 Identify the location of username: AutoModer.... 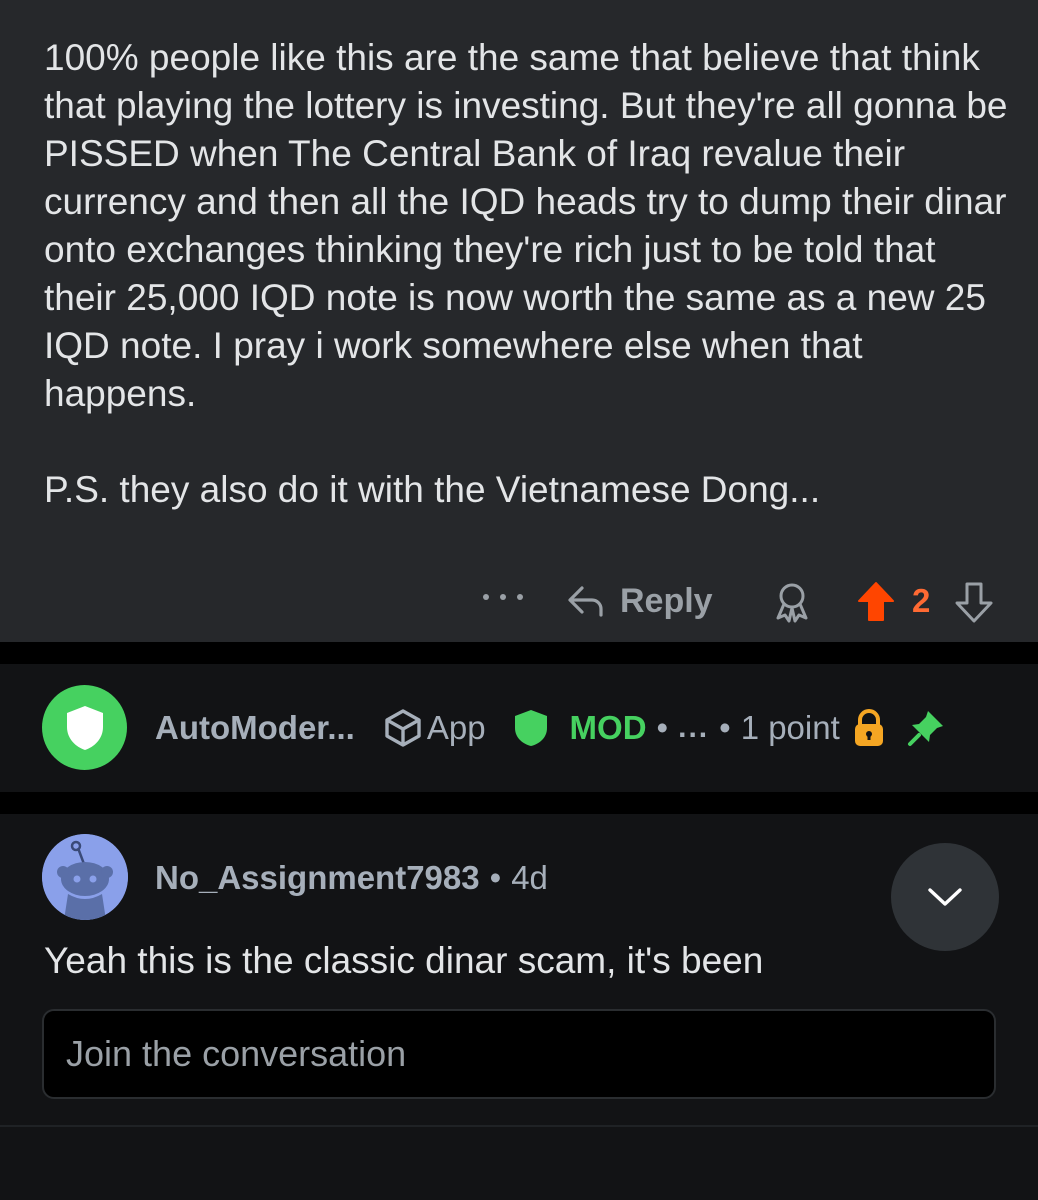
(255, 728).